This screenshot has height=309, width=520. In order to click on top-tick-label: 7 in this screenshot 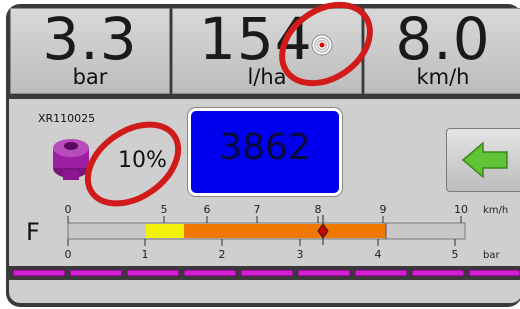, I will do `click(257, 209)`.